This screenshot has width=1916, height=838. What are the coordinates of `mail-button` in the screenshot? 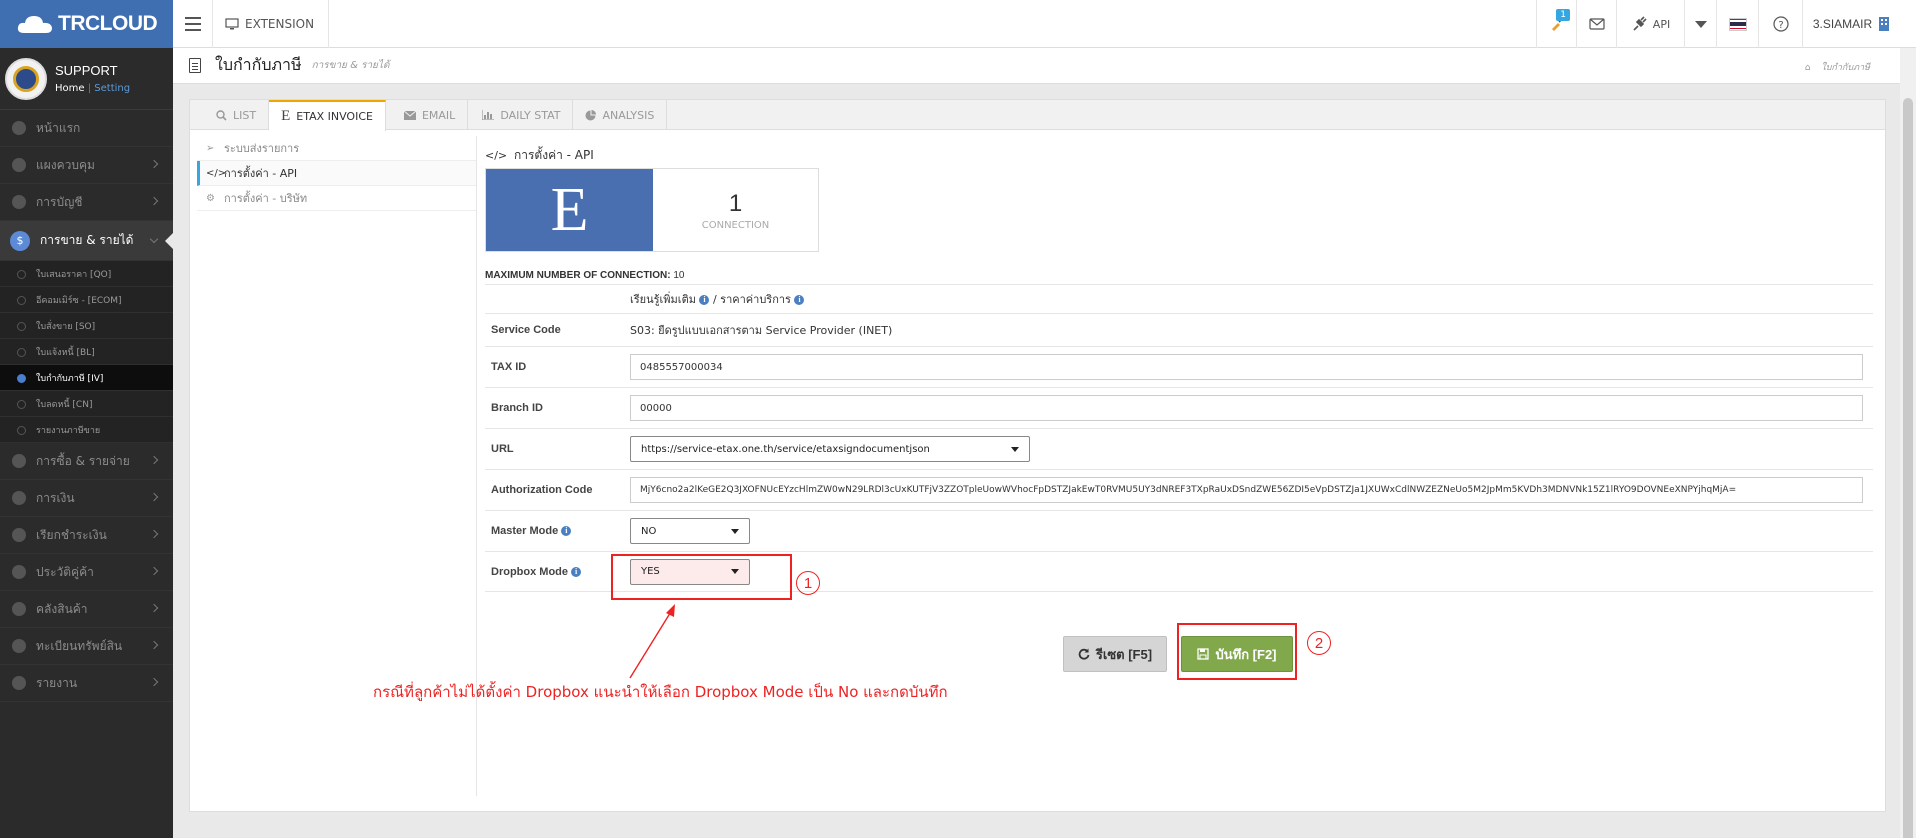 It's located at (1596, 24).